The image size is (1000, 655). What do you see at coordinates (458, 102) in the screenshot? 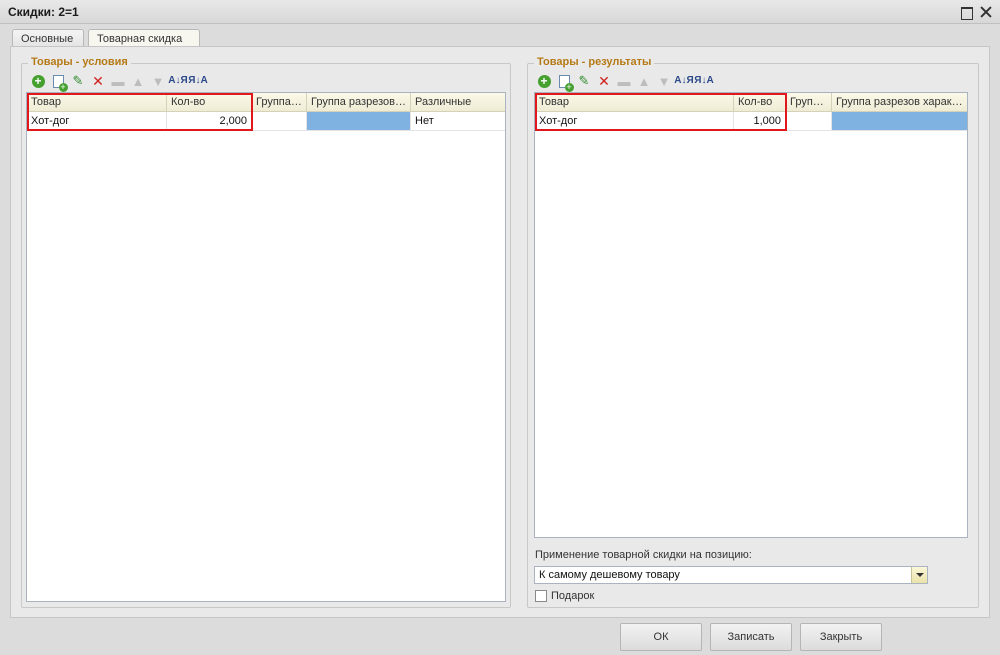
I see `col-different: Различные` at bounding box center [458, 102].